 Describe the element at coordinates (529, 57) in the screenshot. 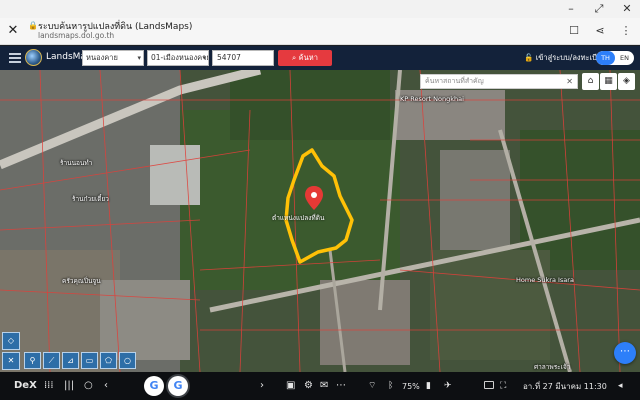

I see `lock-icon: 🔓` at that location.